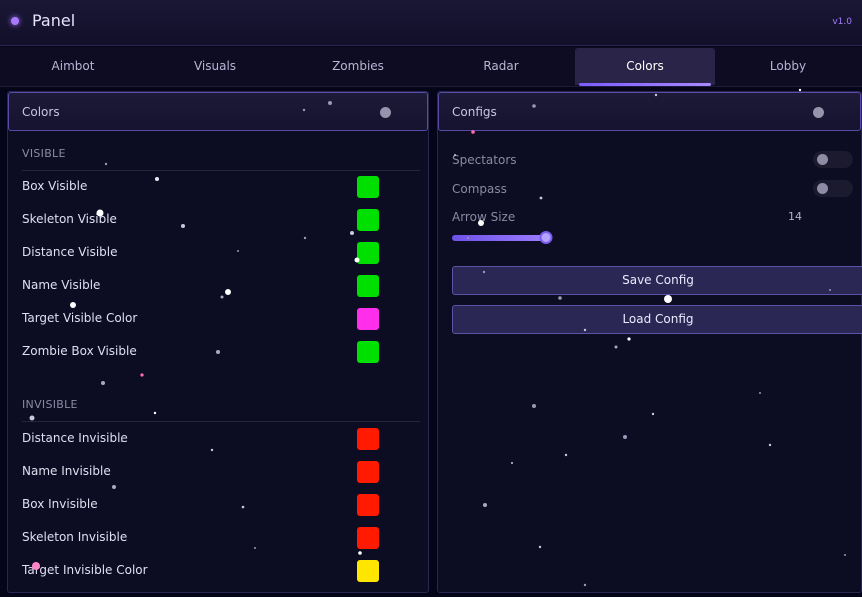  Describe the element at coordinates (484, 217) in the screenshot. I see `arrow-size-label: Arrow Size` at that location.